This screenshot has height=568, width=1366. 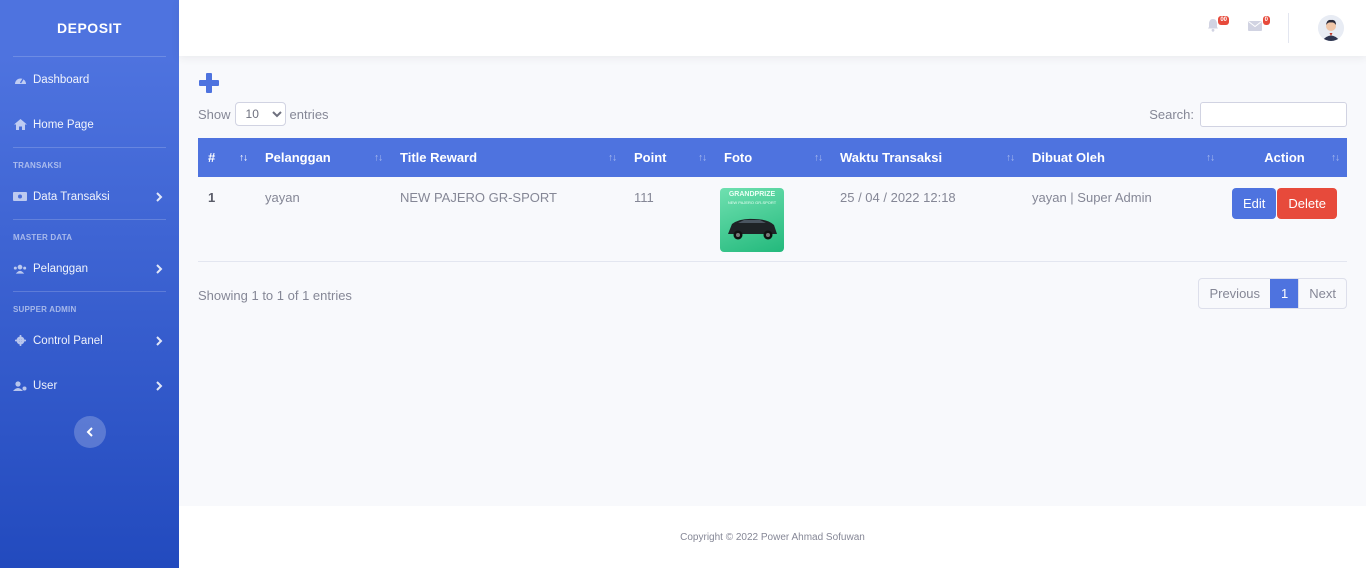 I want to click on column-header-foto: Foto ↑↓, so click(x=772, y=157).